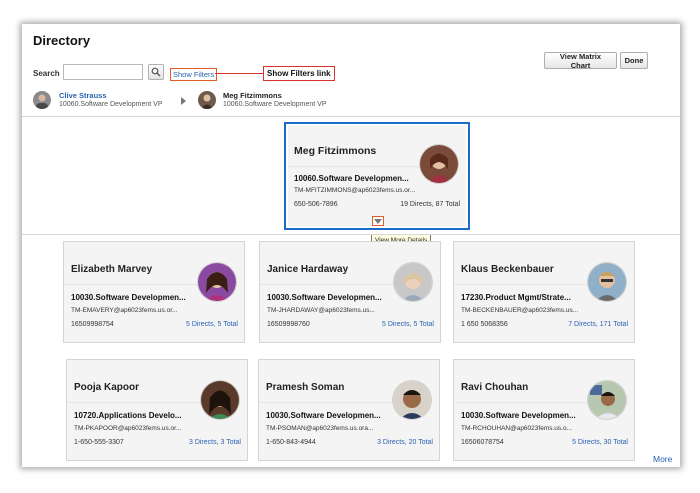 The height and width of the screenshot is (493, 700). Describe the element at coordinates (288, 324) in the screenshot. I see `person-phone: 16509998760` at that location.